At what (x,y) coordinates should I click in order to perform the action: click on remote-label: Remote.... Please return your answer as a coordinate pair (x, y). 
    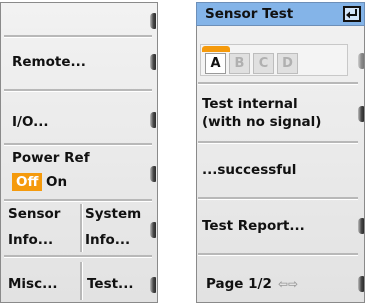
    Looking at the image, I should click on (49, 62).